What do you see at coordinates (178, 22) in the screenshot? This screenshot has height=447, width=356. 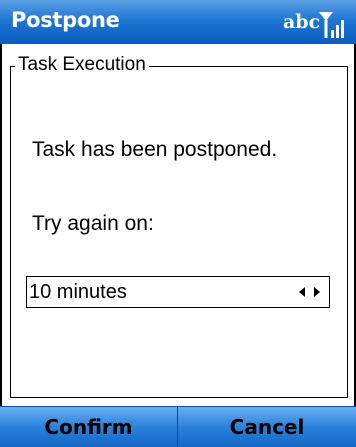 I see `title-bar: Postpone abc` at bounding box center [178, 22].